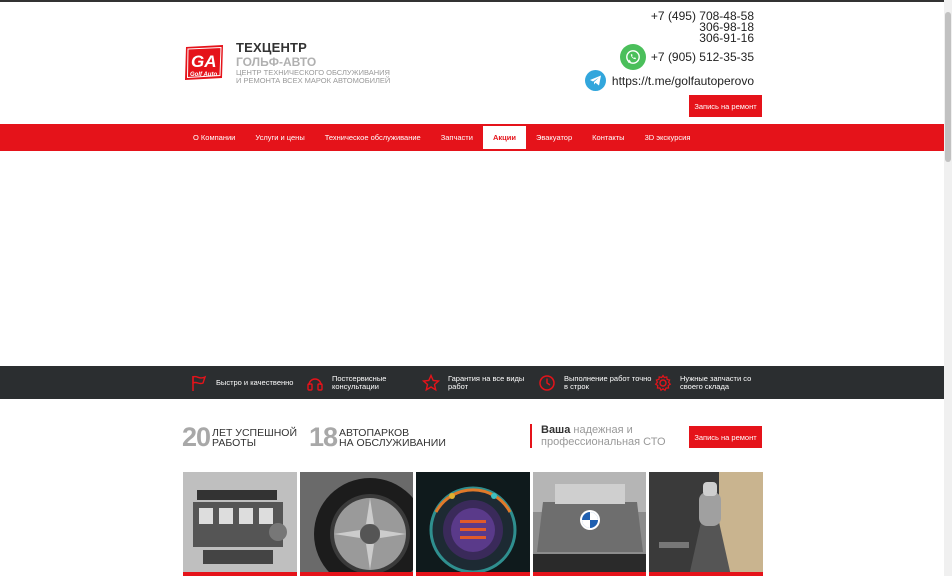  Describe the element at coordinates (276, 62) in the screenshot. I see `brand-subtitle: ГОЛЬФ-АВТО` at that location.